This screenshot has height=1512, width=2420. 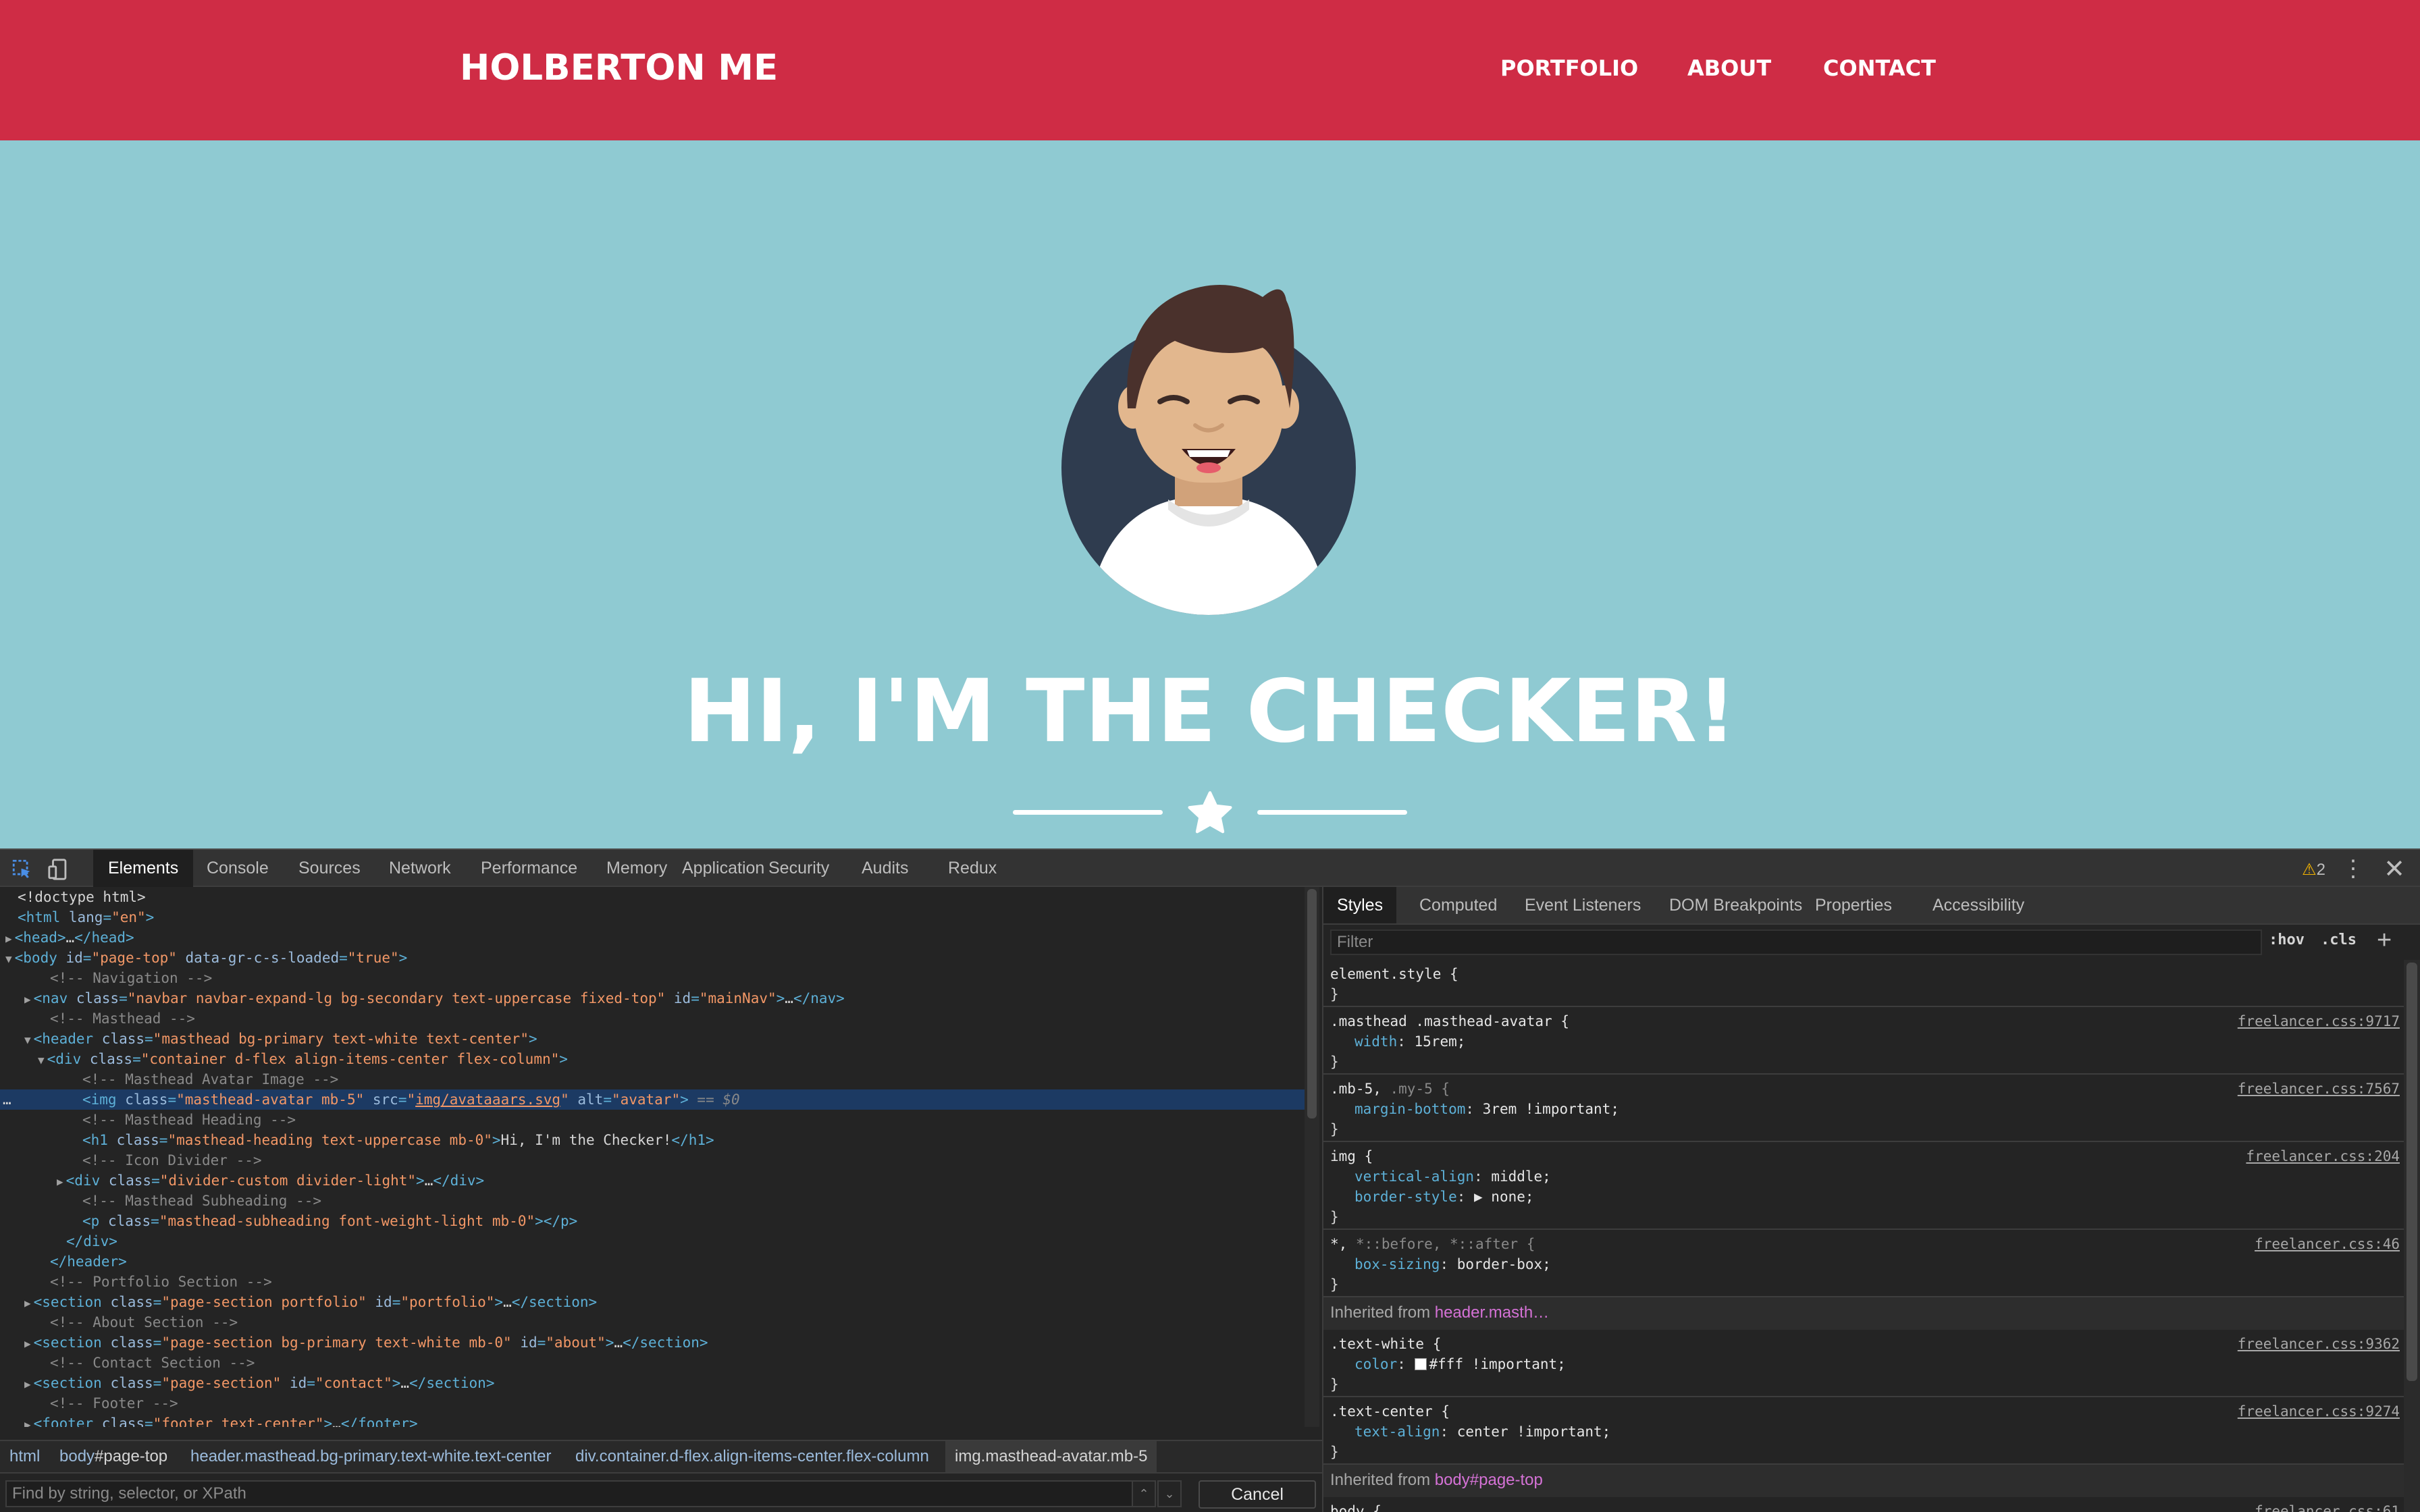 What do you see at coordinates (2287, 940) in the screenshot?
I see `hover-state-toggle: :hov` at bounding box center [2287, 940].